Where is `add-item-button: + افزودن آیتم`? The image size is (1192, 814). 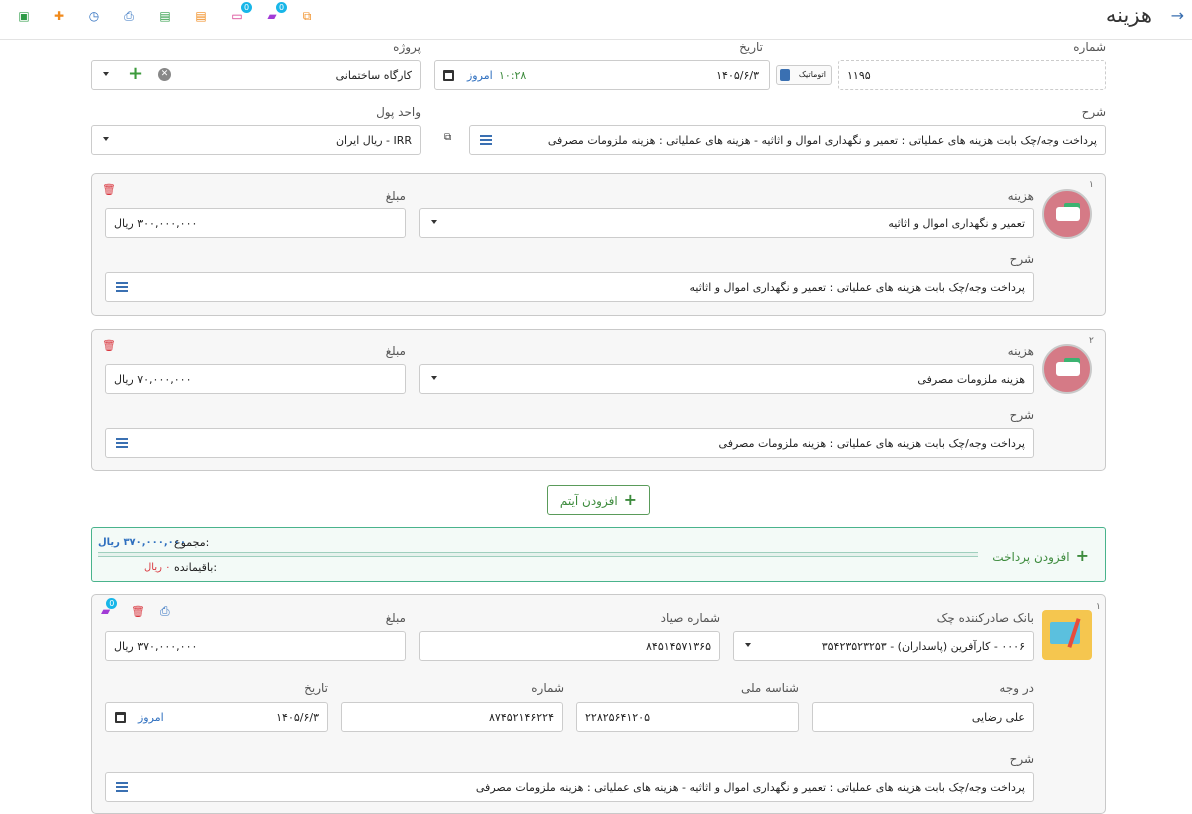 add-item-button: + افزودن آیتم is located at coordinates (598, 500).